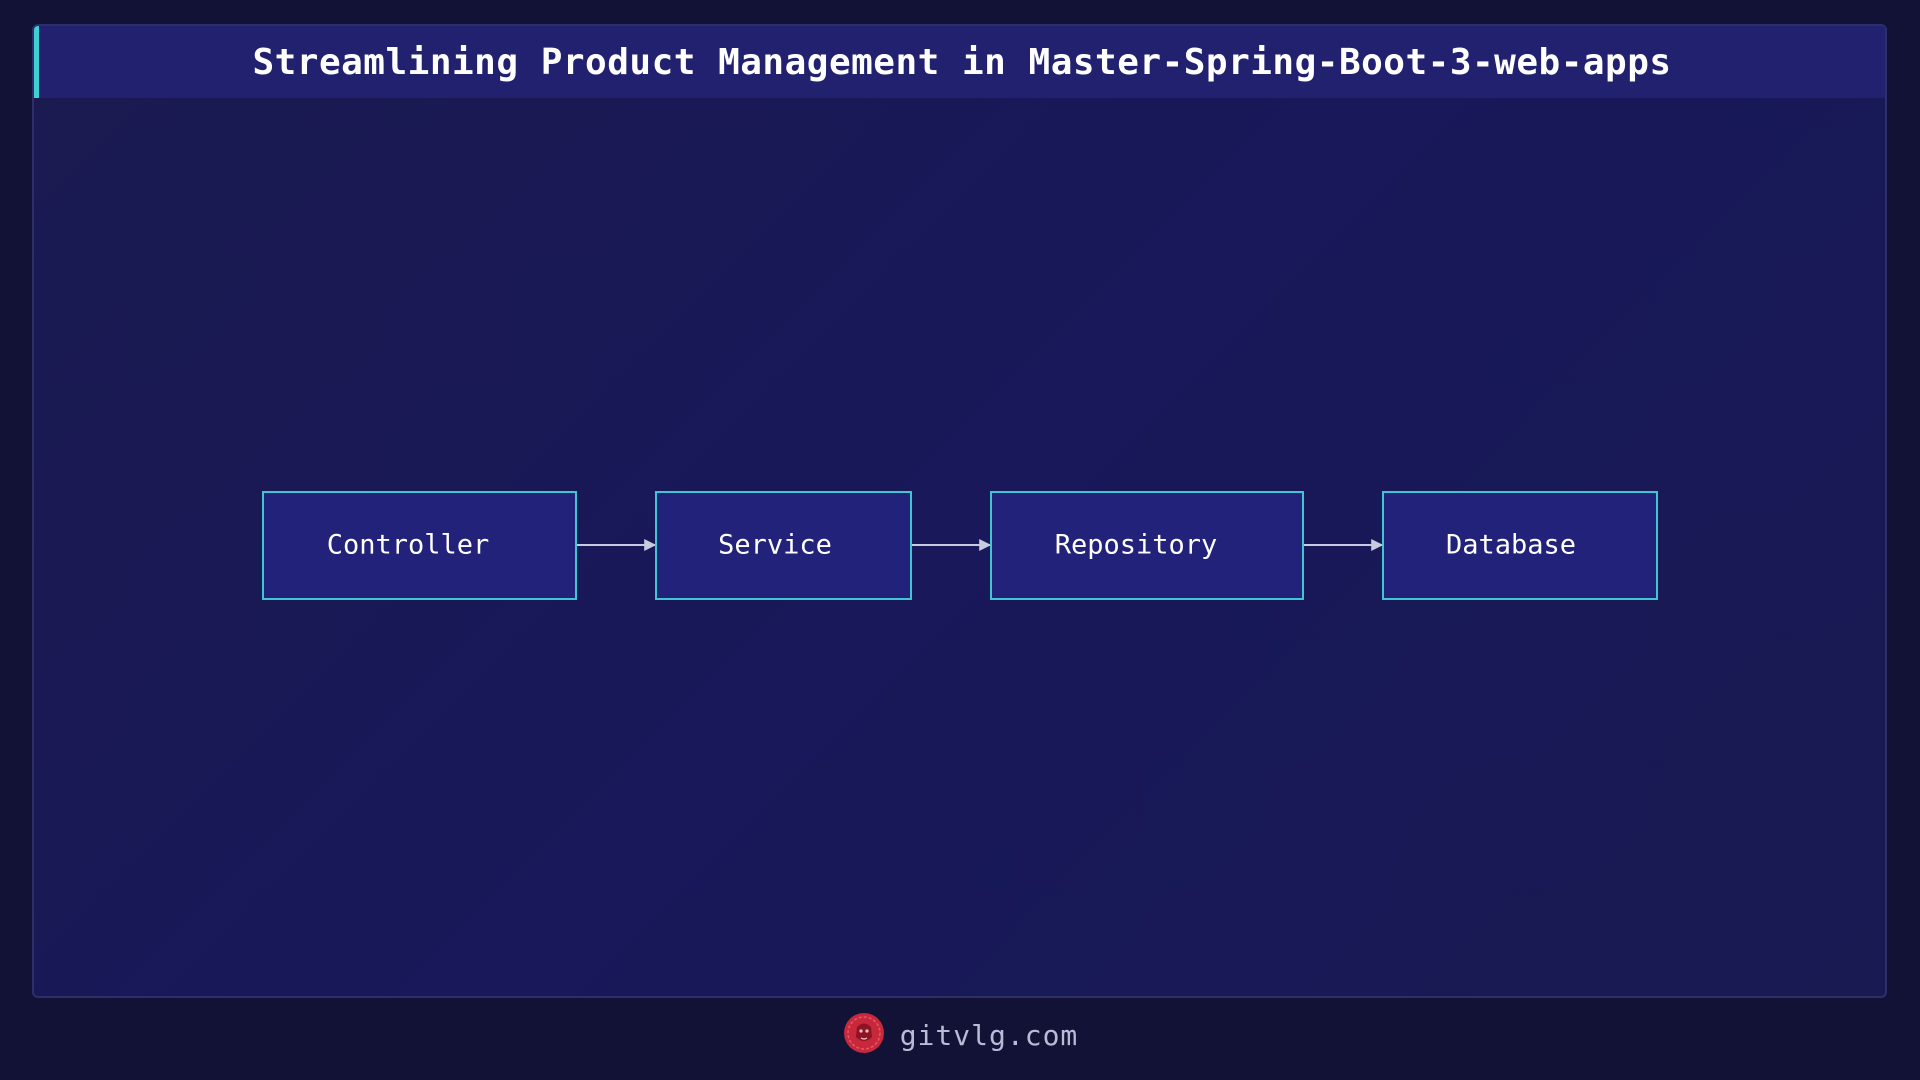 Image resolution: width=1920 pixels, height=1080 pixels. What do you see at coordinates (408, 545) in the screenshot?
I see `node-controller-label: Controller` at bounding box center [408, 545].